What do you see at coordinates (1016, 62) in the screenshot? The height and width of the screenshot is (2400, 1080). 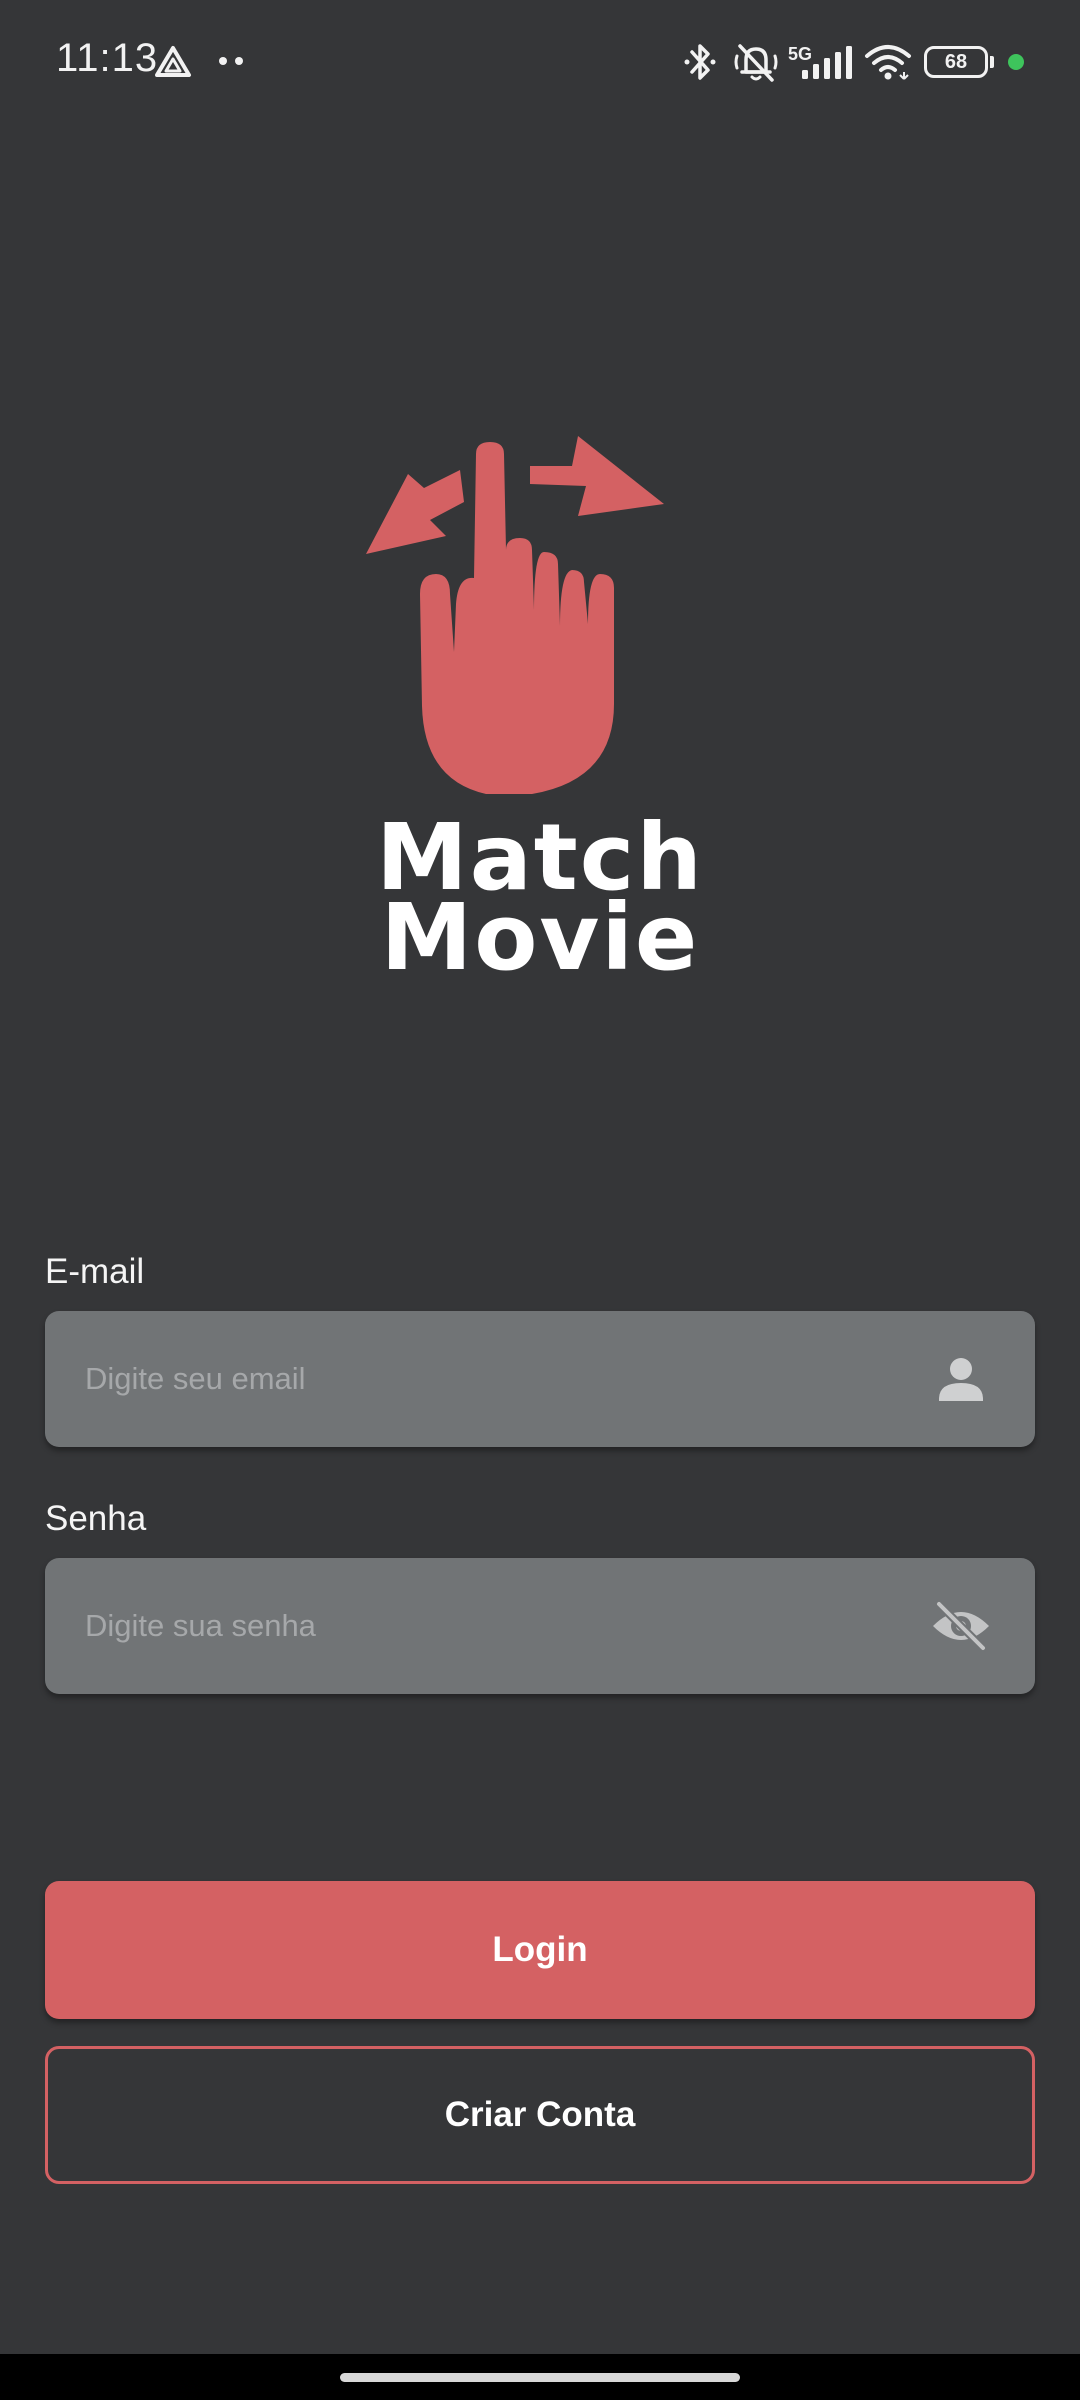 I see `charging-dot-icon` at bounding box center [1016, 62].